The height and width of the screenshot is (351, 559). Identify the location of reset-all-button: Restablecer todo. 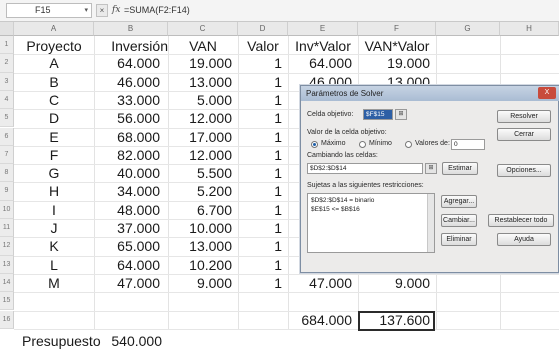
(521, 220).